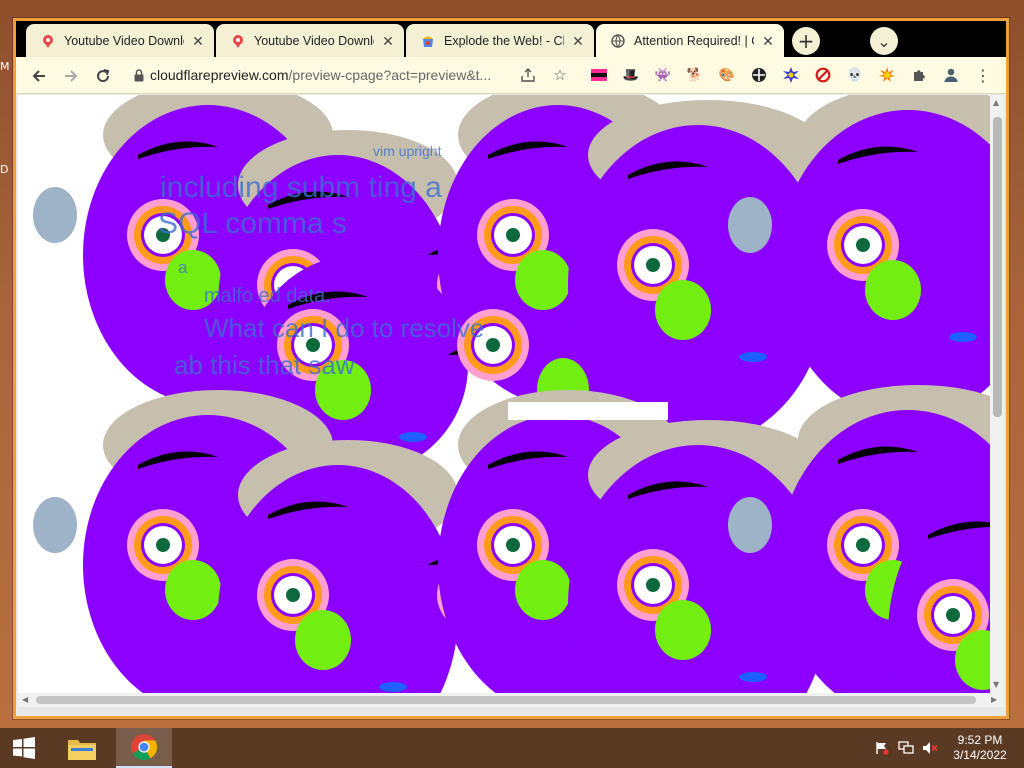  I want to click on glitch-gap, so click(588, 411).